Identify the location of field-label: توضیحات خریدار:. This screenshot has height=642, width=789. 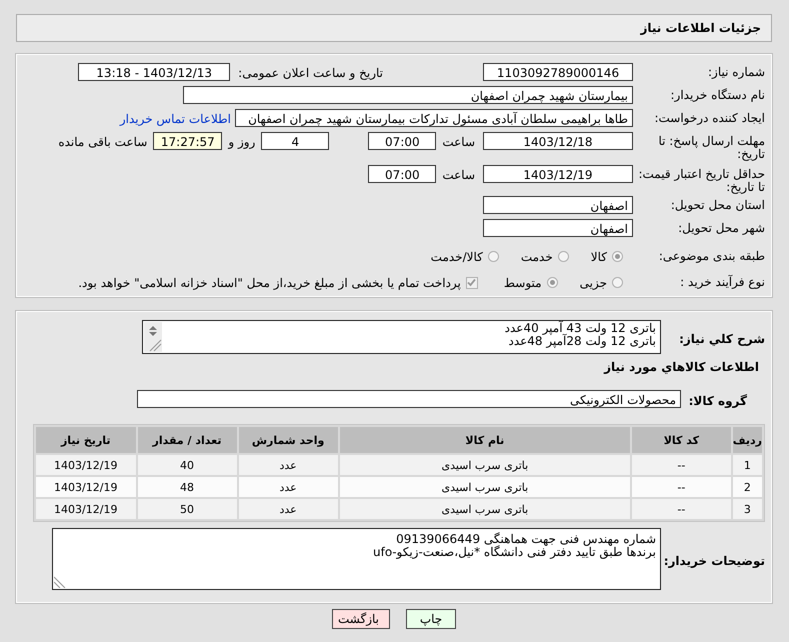
(713, 560).